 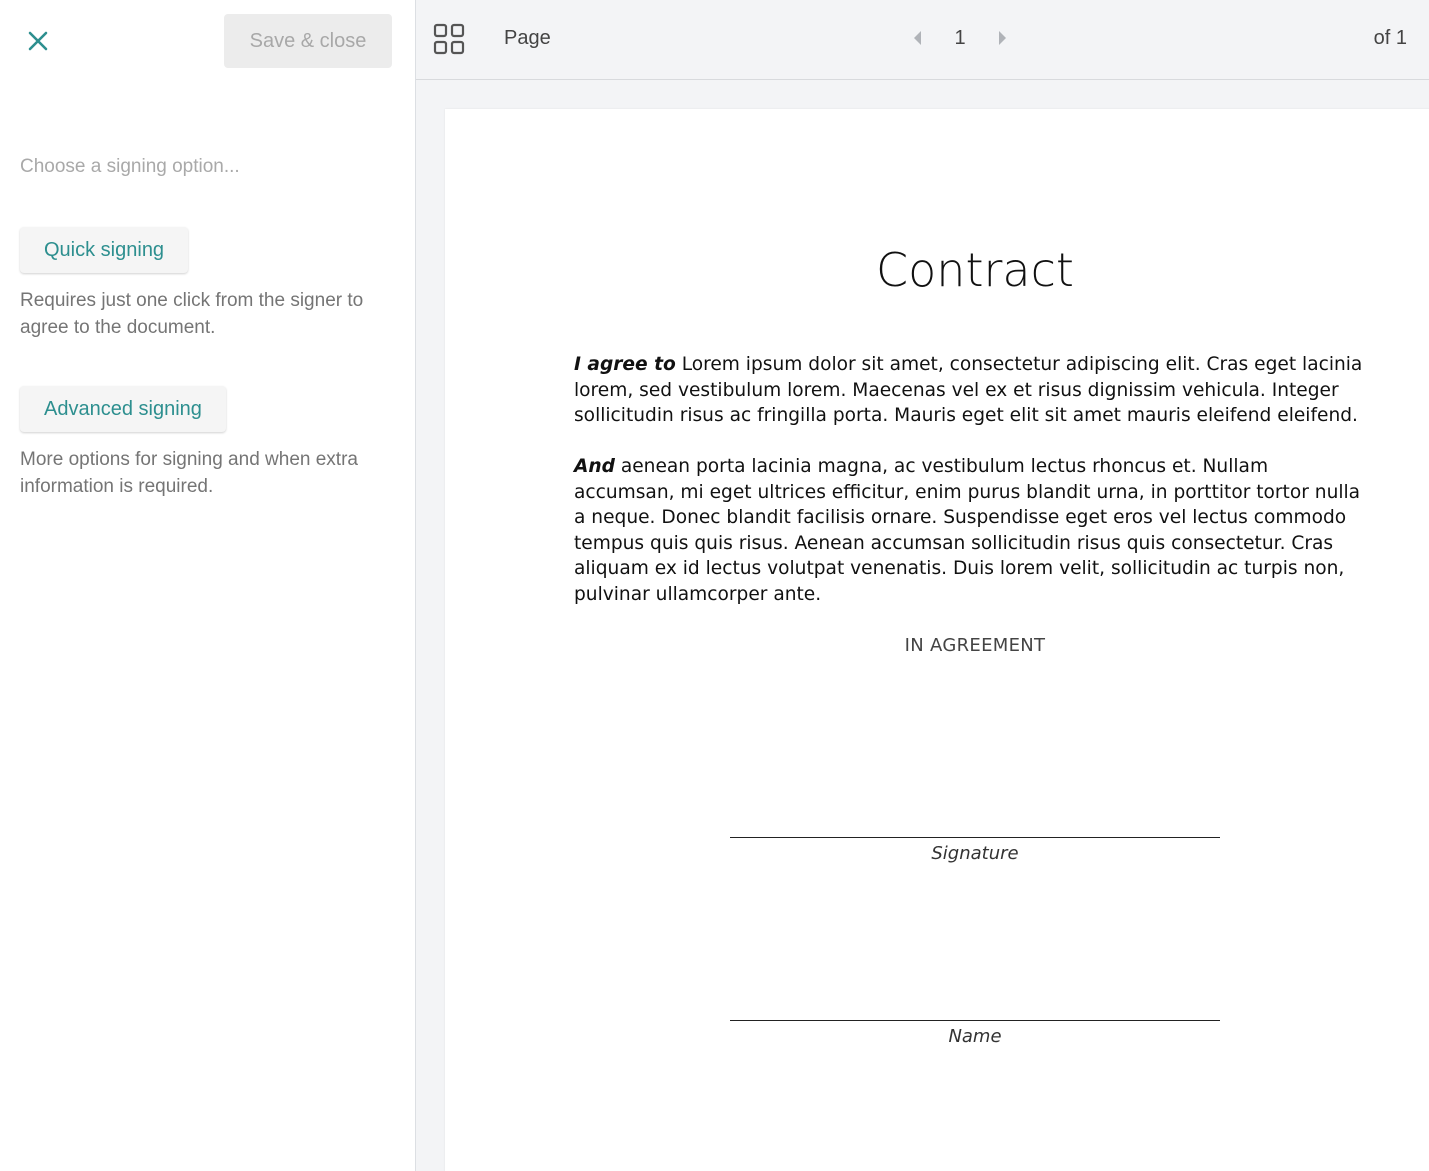 I want to click on paragraph-lead: And, so click(x=594, y=466).